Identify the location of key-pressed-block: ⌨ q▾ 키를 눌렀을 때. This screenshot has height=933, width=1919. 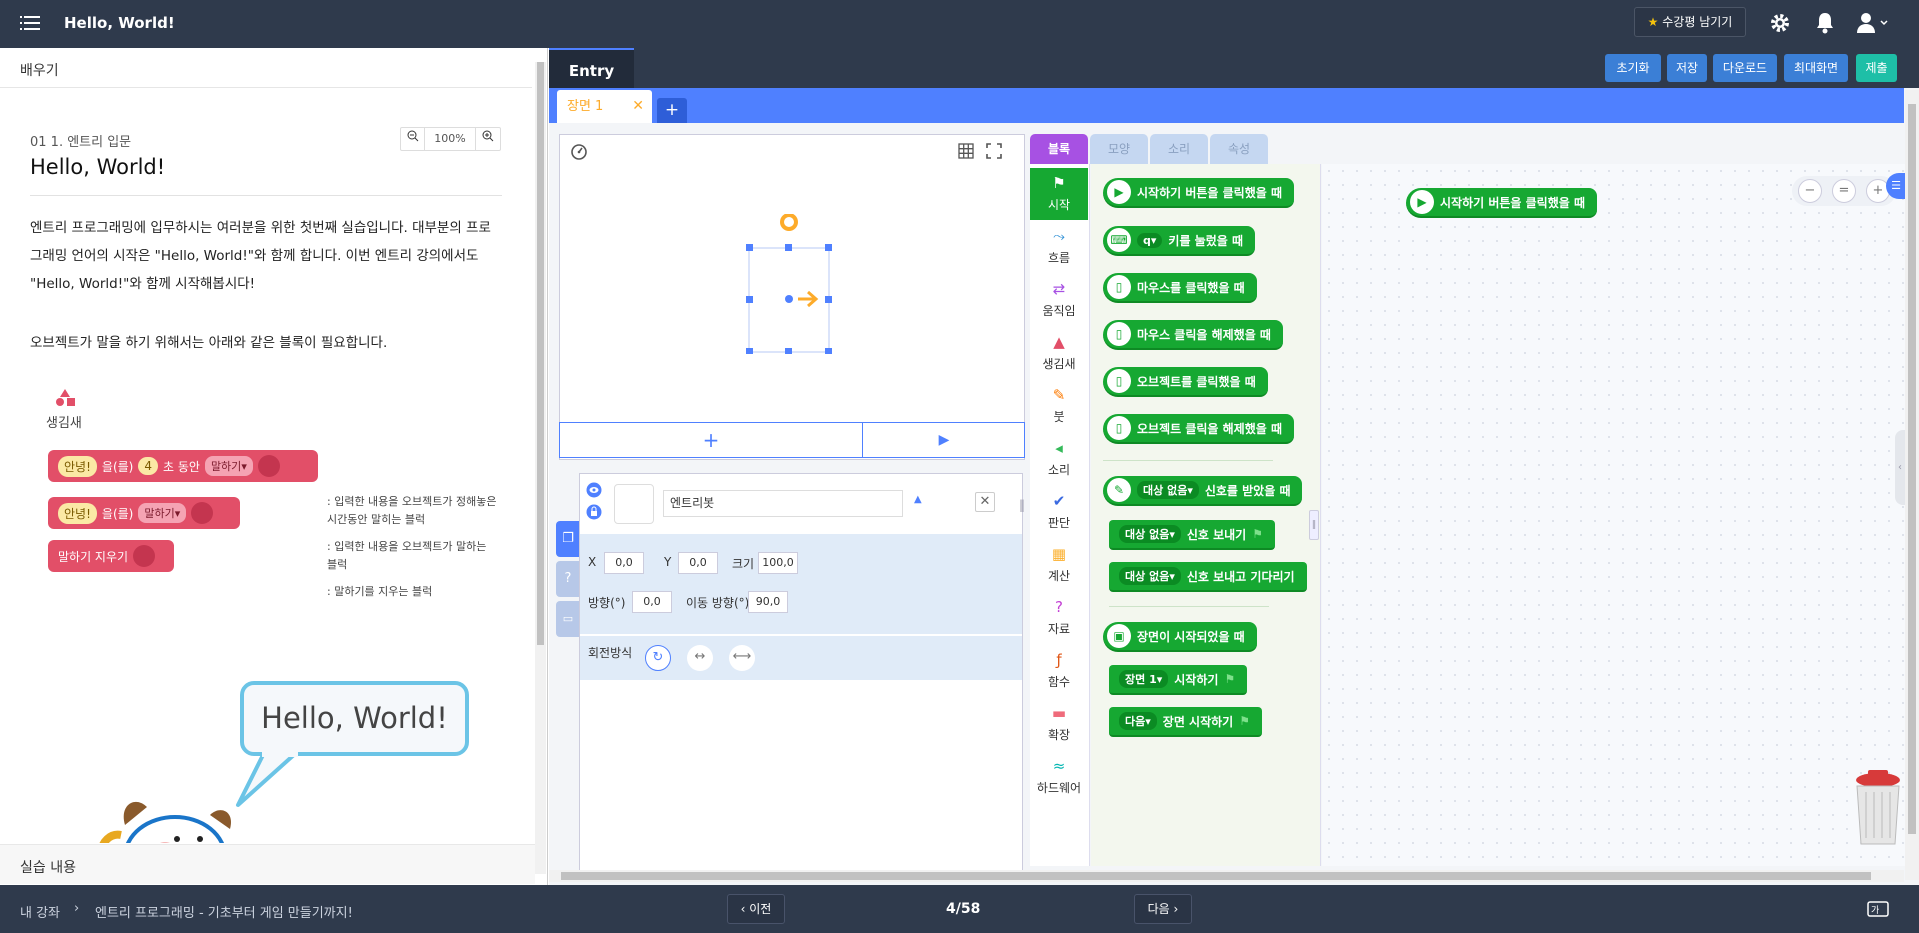
(1179, 241).